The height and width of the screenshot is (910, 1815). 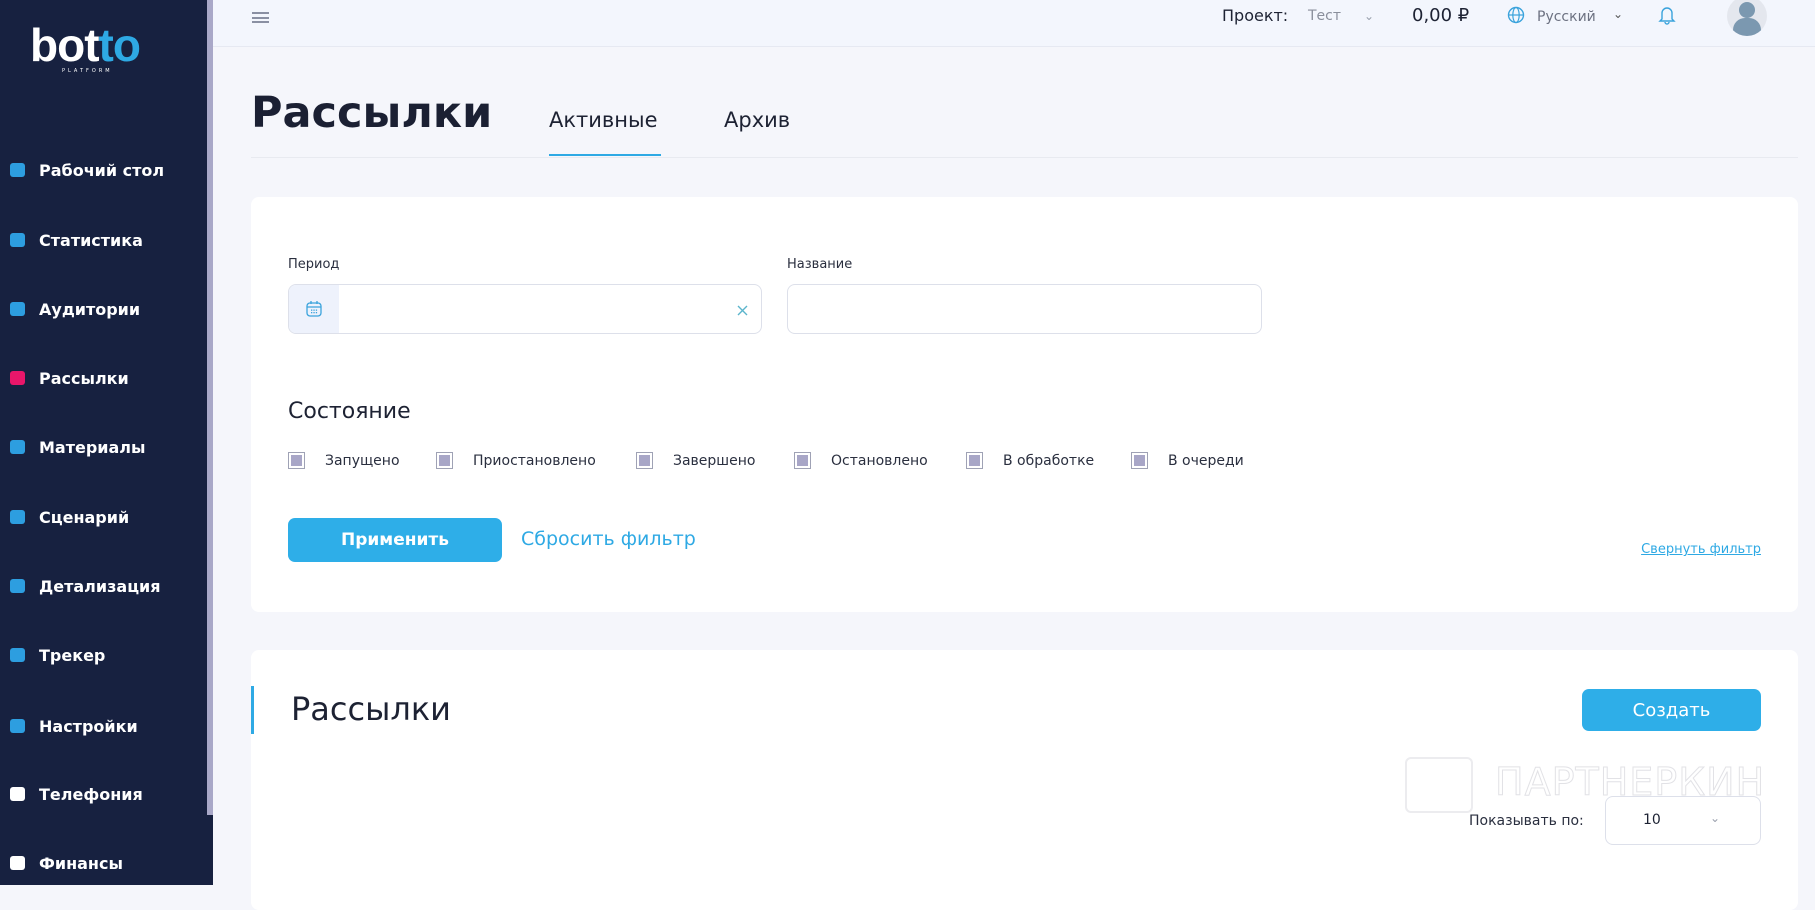 I want to click on dashboard-icon, so click(x=17, y=170).